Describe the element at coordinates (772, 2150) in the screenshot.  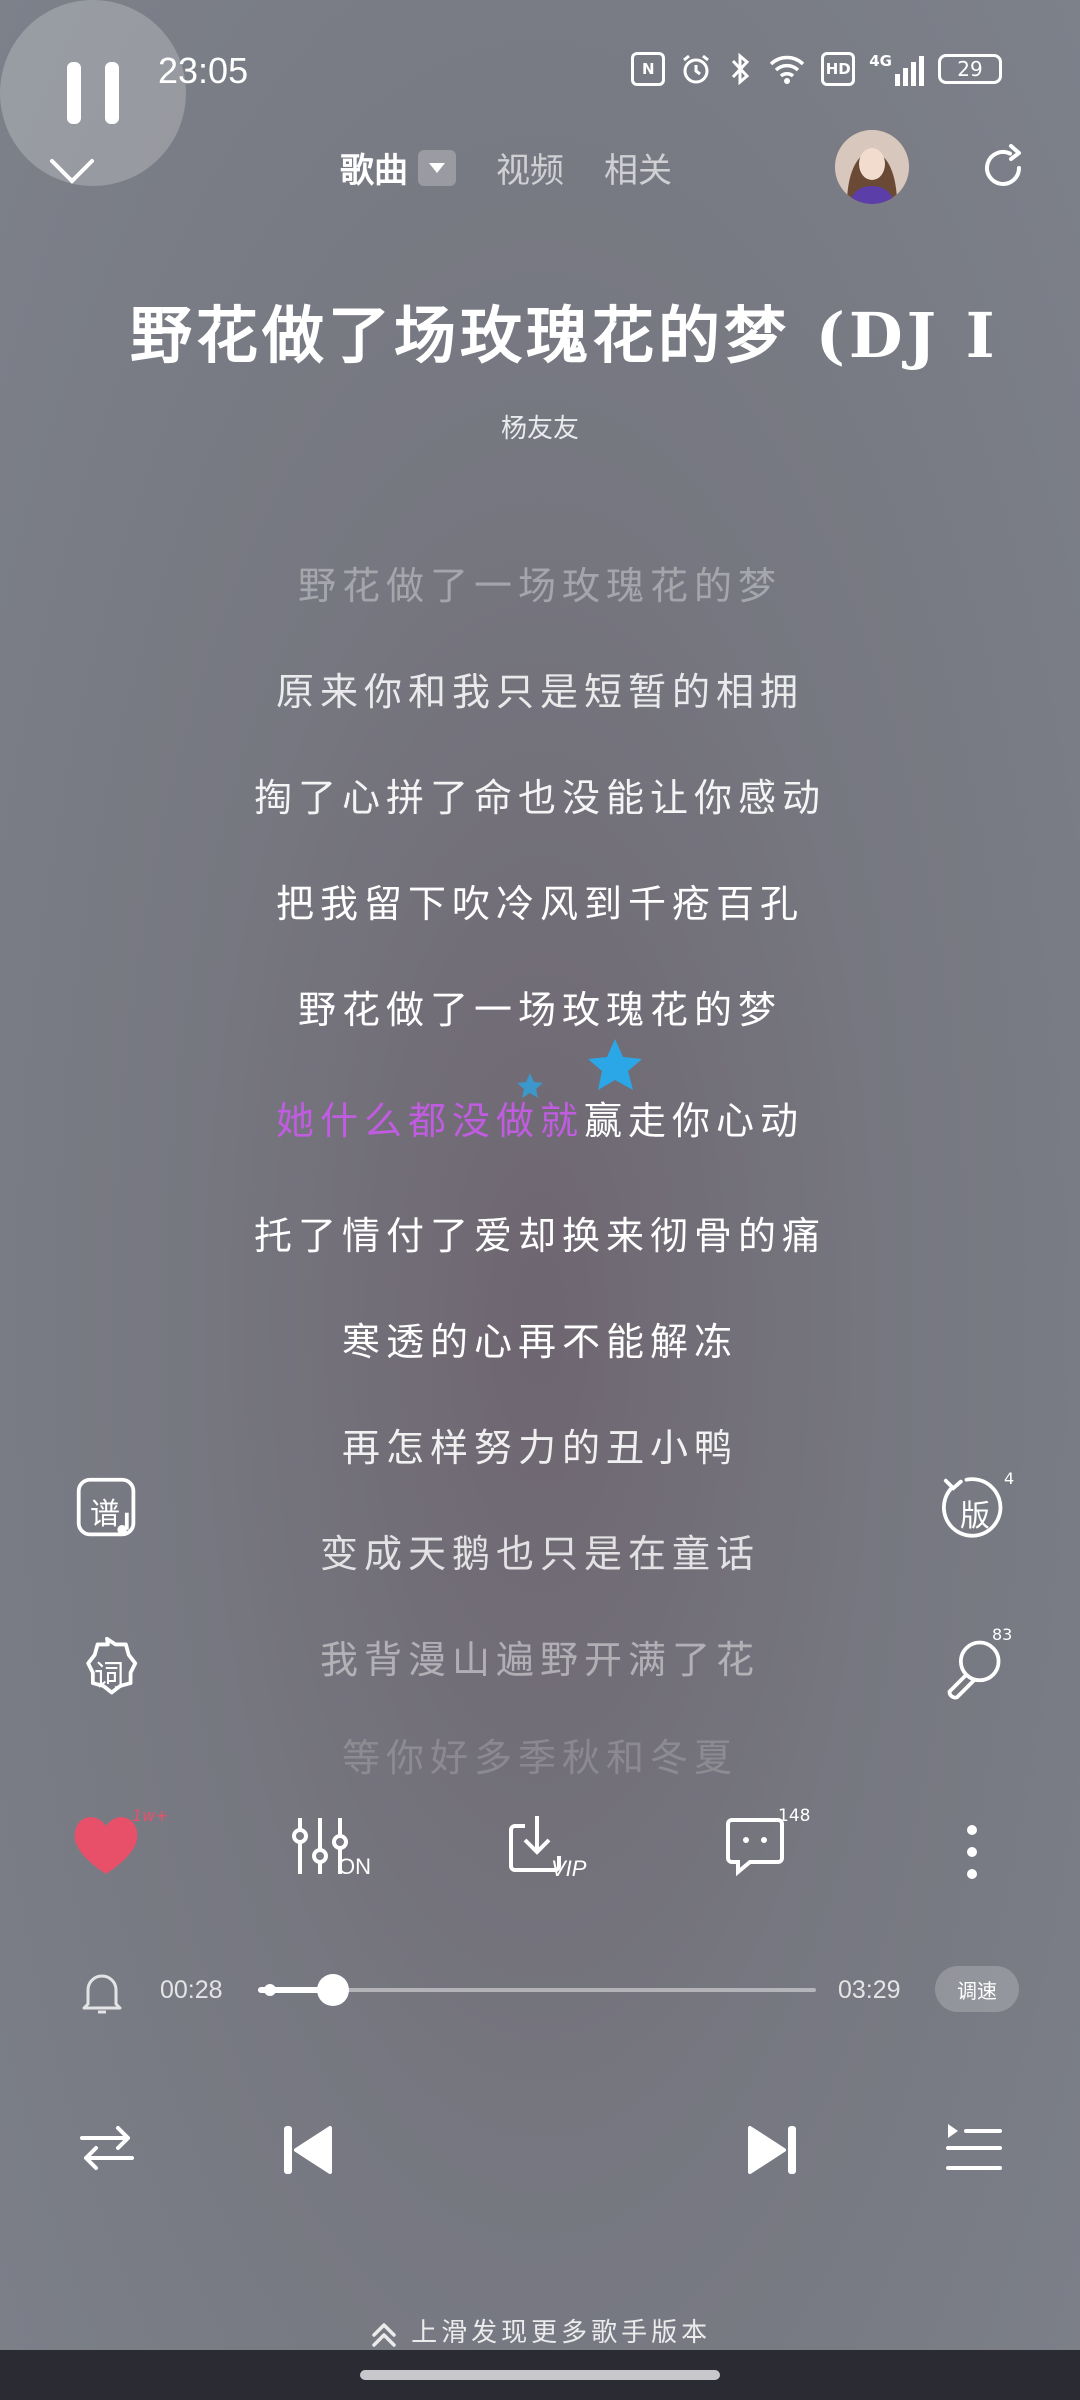
I see `next-track-icon` at that location.